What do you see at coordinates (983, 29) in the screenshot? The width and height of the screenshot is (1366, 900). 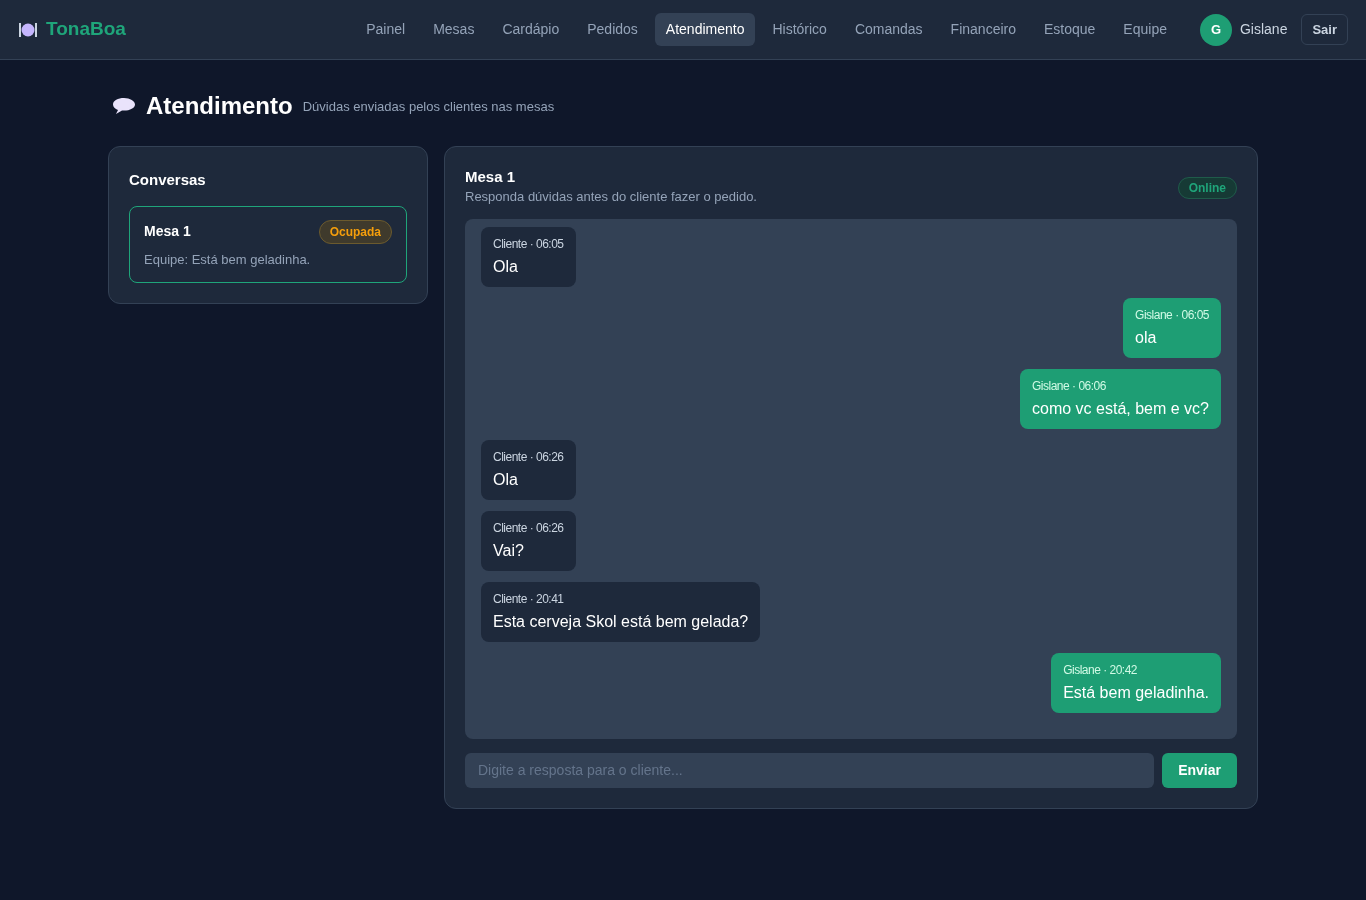 I see `nav-tab: Financeiro` at bounding box center [983, 29].